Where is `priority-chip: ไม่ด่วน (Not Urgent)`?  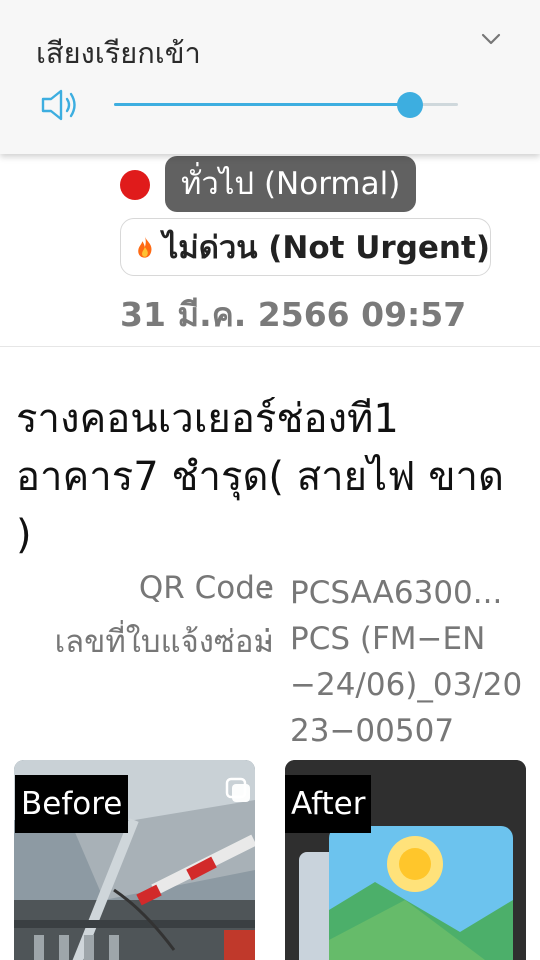 priority-chip: ไม่ด่วน (Not Urgent) is located at coordinates (305, 247).